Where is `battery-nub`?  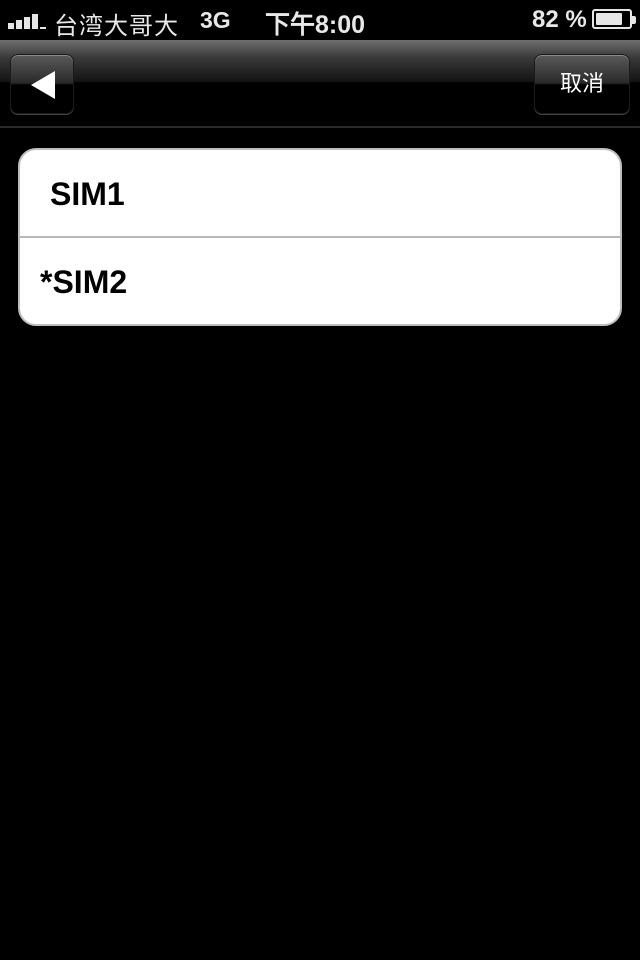
battery-nub is located at coordinates (634, 20).